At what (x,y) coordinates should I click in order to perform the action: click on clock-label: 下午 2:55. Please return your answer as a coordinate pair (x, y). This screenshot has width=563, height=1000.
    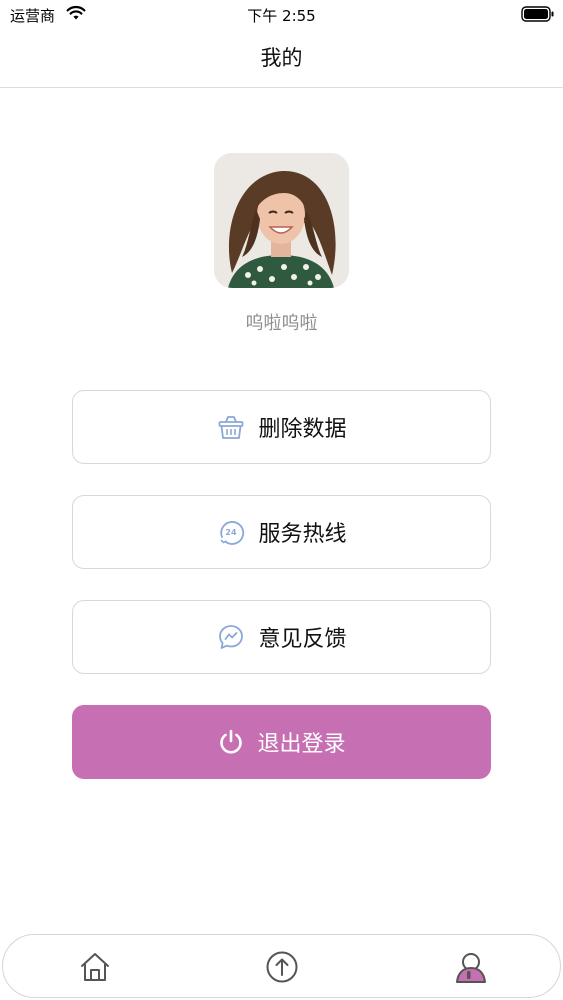
    Looking at the image, I should click on (281, 16).